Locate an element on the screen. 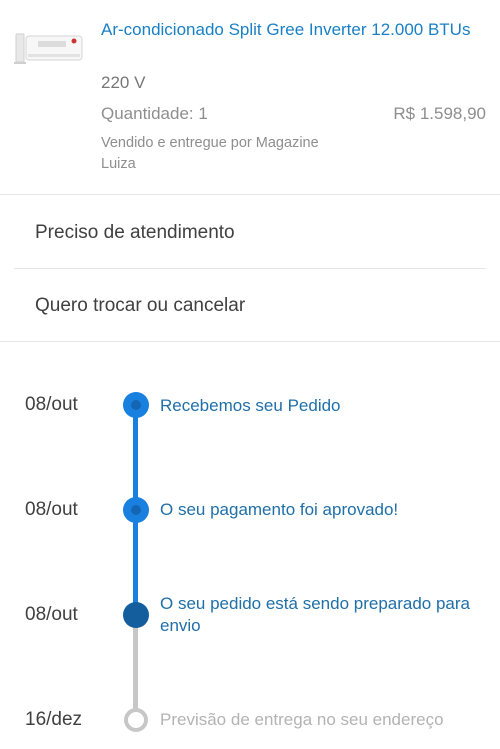 The height and width of the screenshot is (749, 500). exchange-cancel-label: Quero trocar ou cancelar is located at coordinates (140, 305).